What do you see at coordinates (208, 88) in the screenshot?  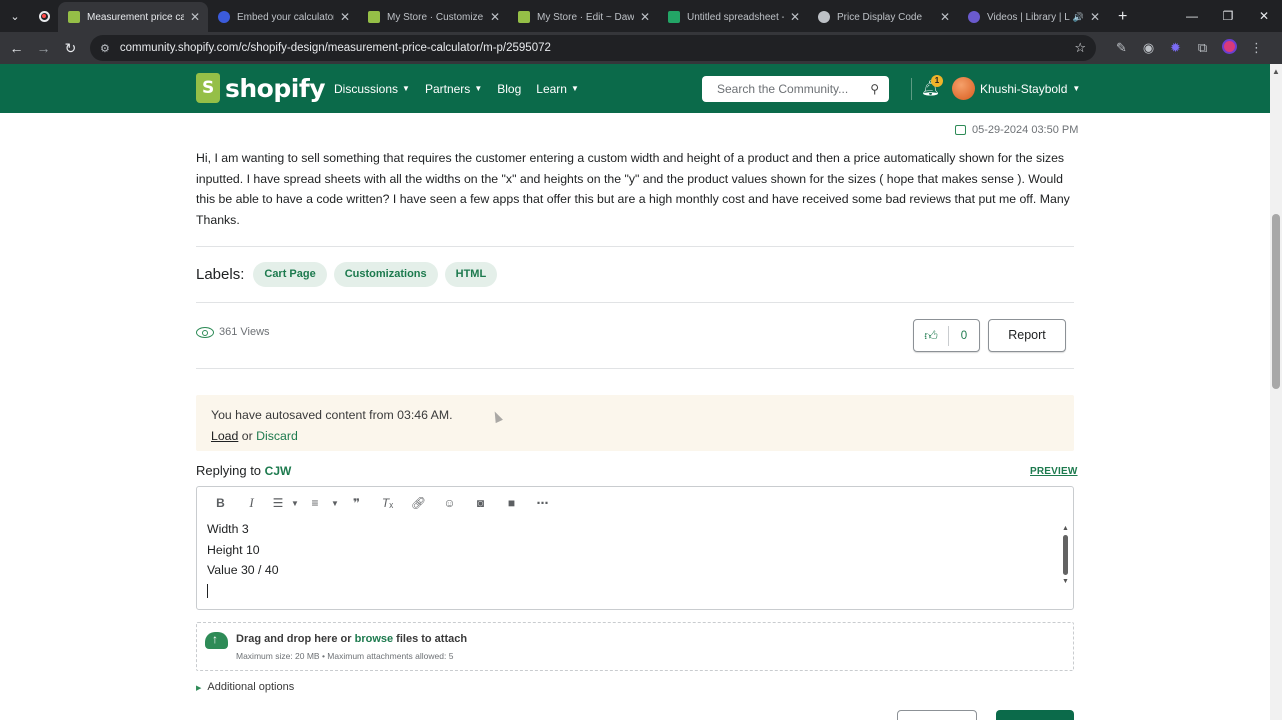 I see `shopify-bag-icon` at bounding box center [208, 88].